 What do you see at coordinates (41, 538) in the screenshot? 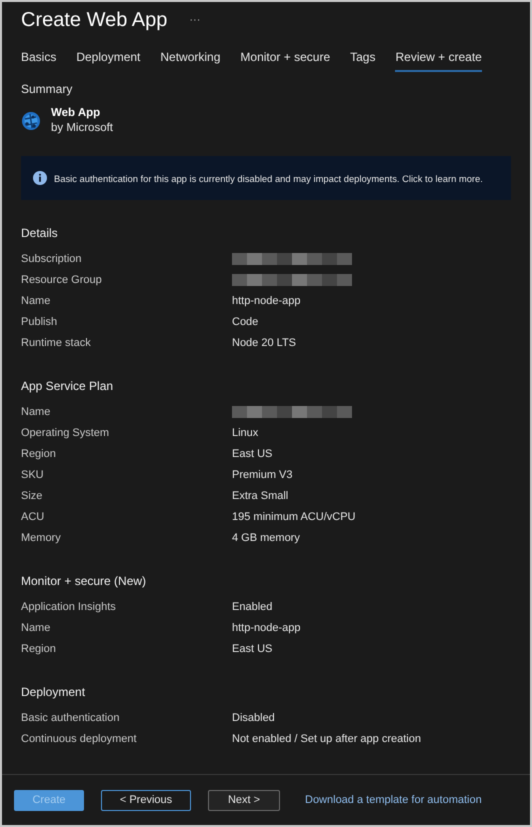
I see `field-label: Memory` at bounding box center [41, 538].